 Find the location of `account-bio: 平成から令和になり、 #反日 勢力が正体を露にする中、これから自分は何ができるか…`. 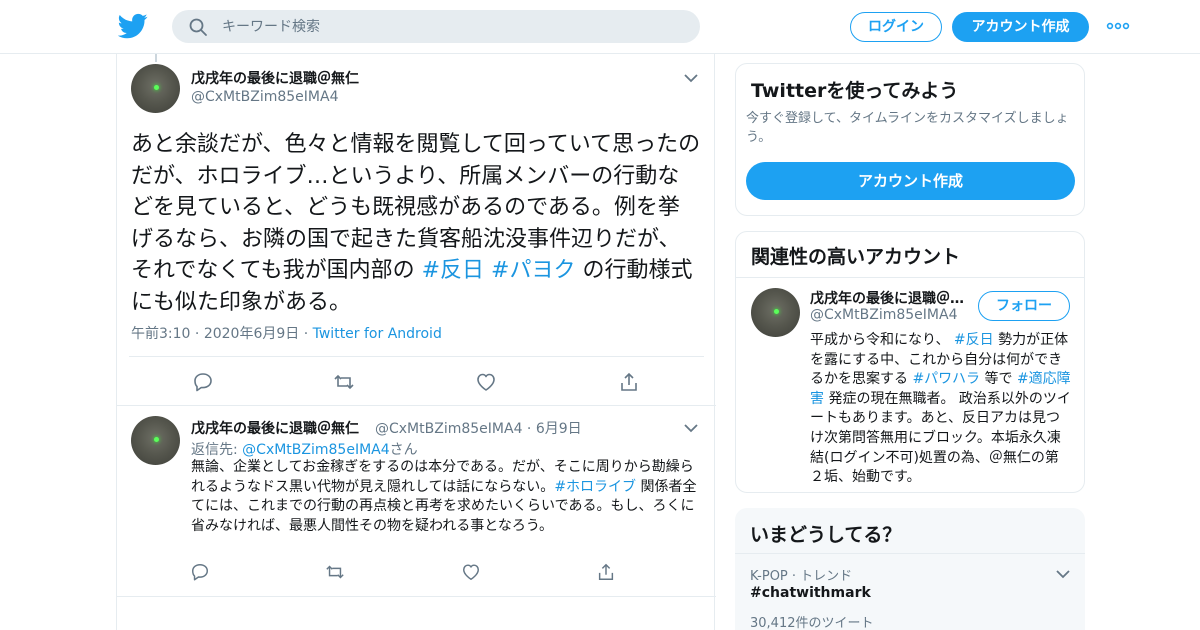

account-bio: 平成から令和になり、 #反日 勢力が正体を露にする中、これから自分は何ができるか… is located at coordinates (941, 409).